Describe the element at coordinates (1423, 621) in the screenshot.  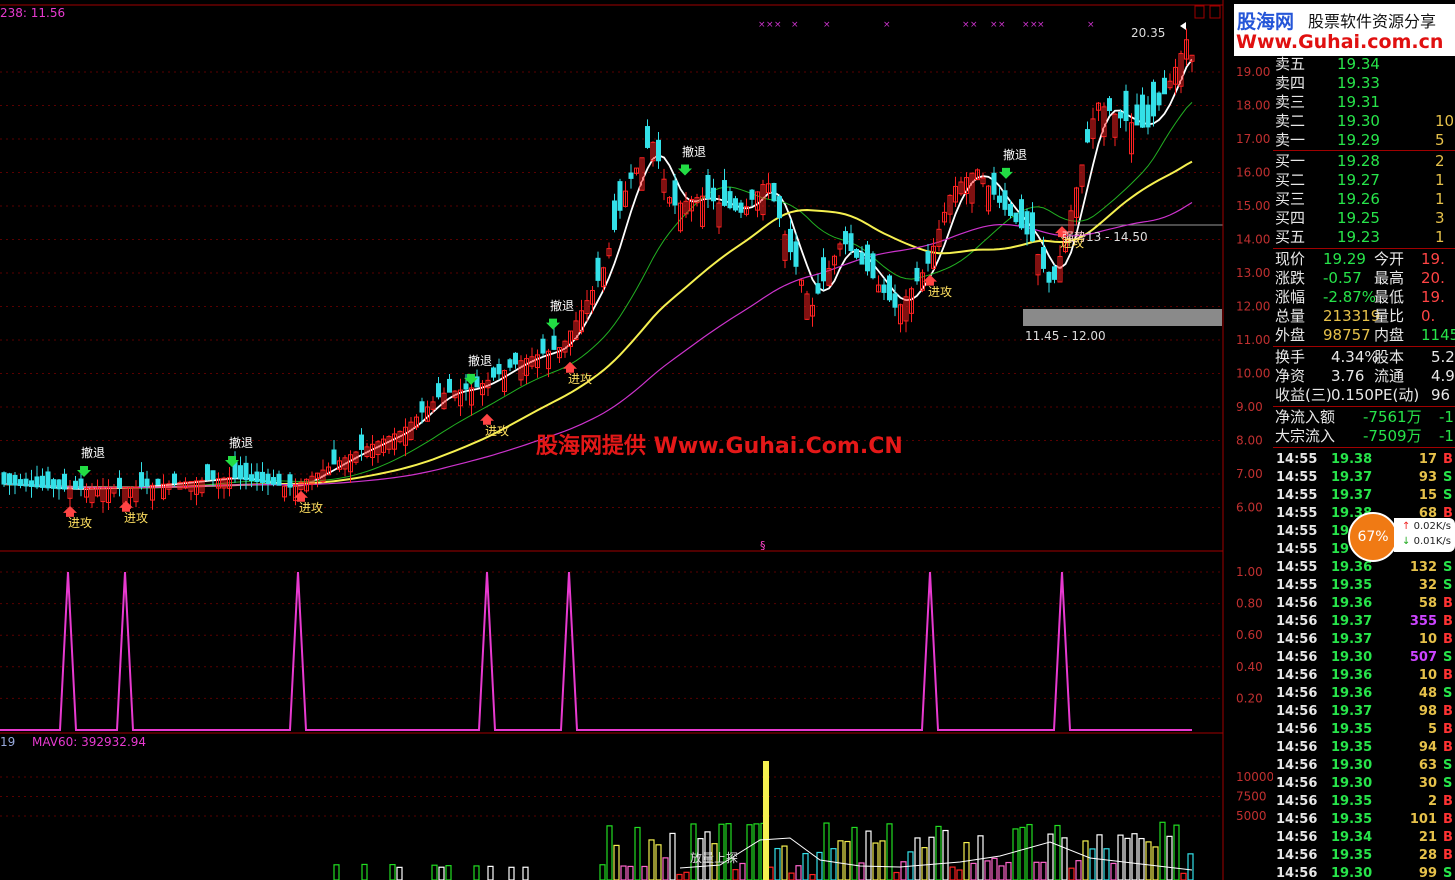
I see `tick-volume: 355` at that location.